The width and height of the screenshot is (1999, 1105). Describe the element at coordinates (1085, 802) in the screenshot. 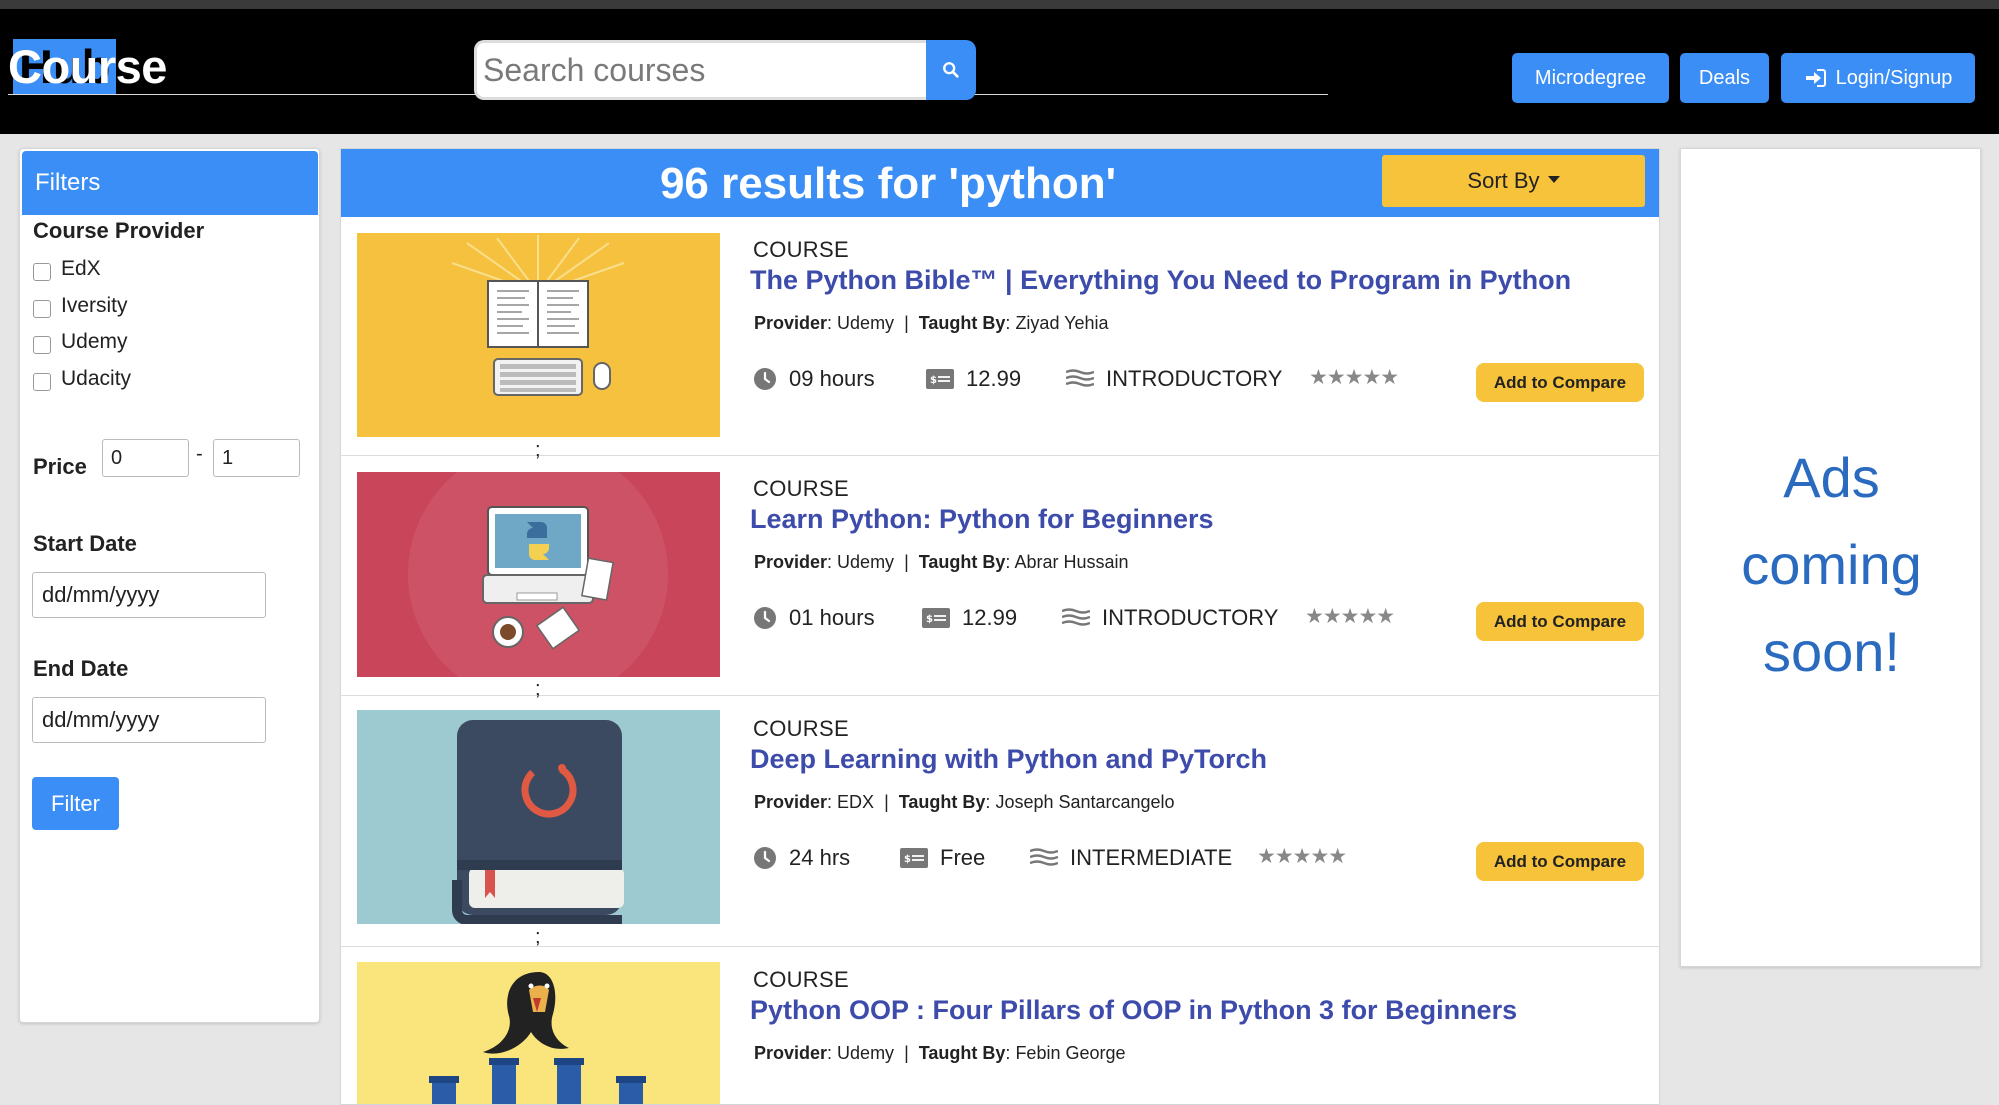

I see `instructor-value: Joseph Santarcangelo` at that location.